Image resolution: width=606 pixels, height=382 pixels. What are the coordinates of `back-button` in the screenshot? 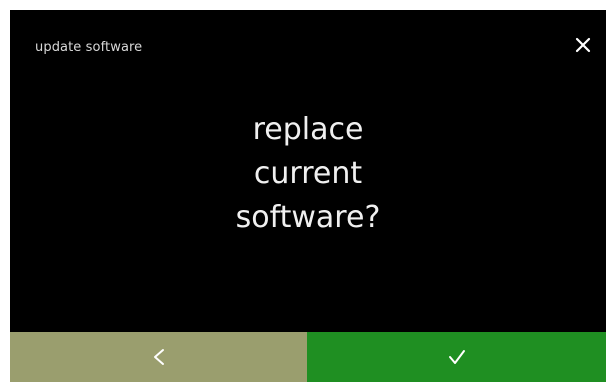 It's located at (158, 357).